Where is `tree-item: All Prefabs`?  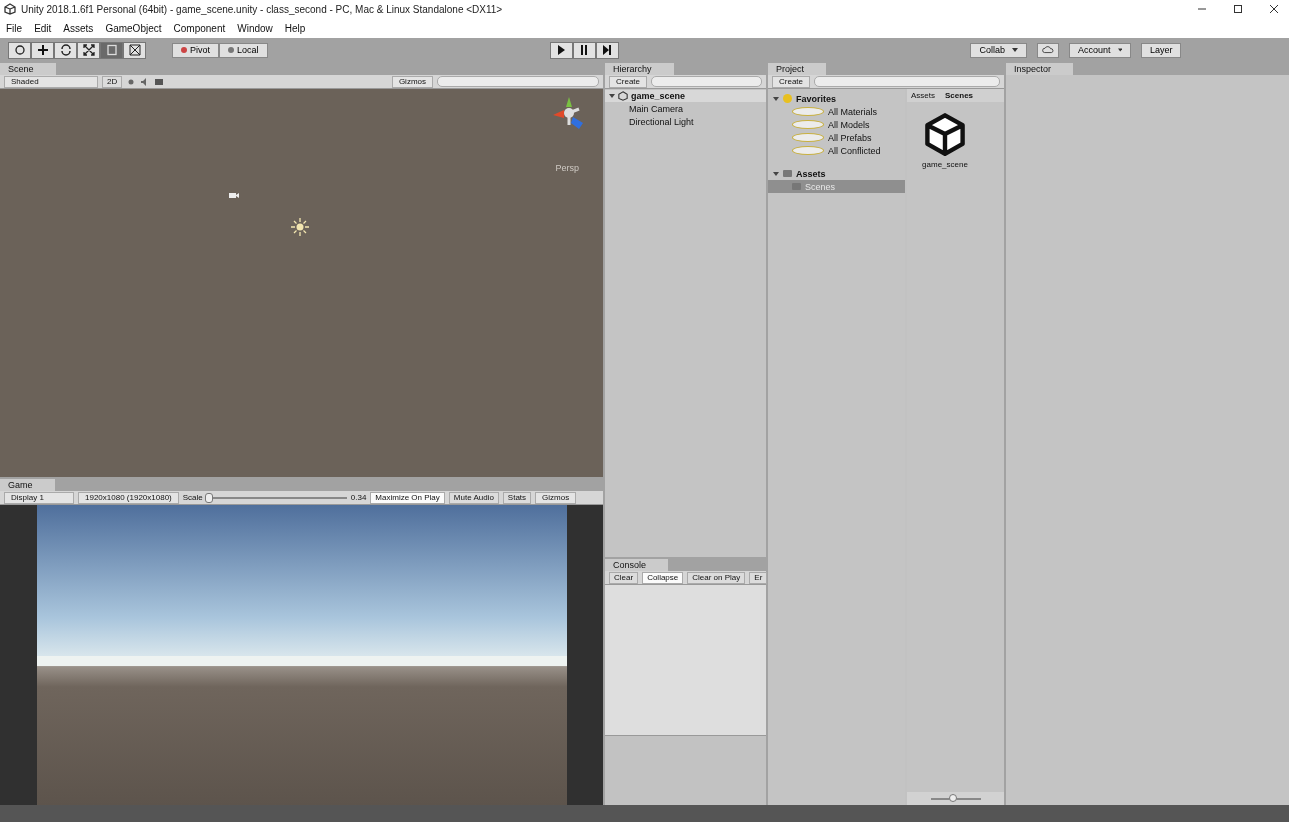 tree-item: All Prefabs is located at coordinates (836, 137).